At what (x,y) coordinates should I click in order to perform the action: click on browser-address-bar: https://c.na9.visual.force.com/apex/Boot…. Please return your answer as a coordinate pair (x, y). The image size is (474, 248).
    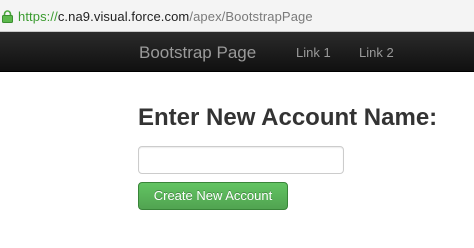
    Looking at the image, I should click on (237, 16).